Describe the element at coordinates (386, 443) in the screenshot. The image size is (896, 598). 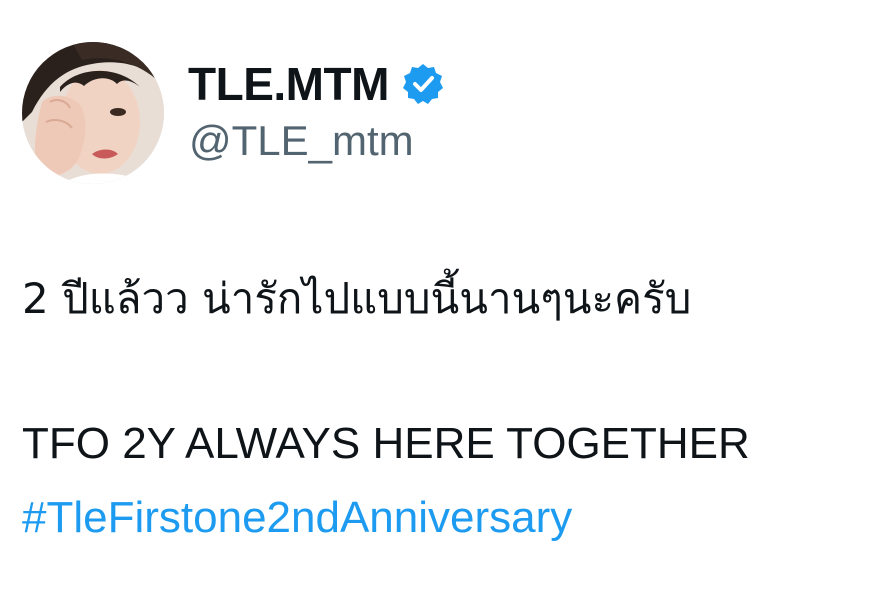
I see `tweet-text-line: TFO 2Y ALWAYS HERE TOGETHER` at that location.